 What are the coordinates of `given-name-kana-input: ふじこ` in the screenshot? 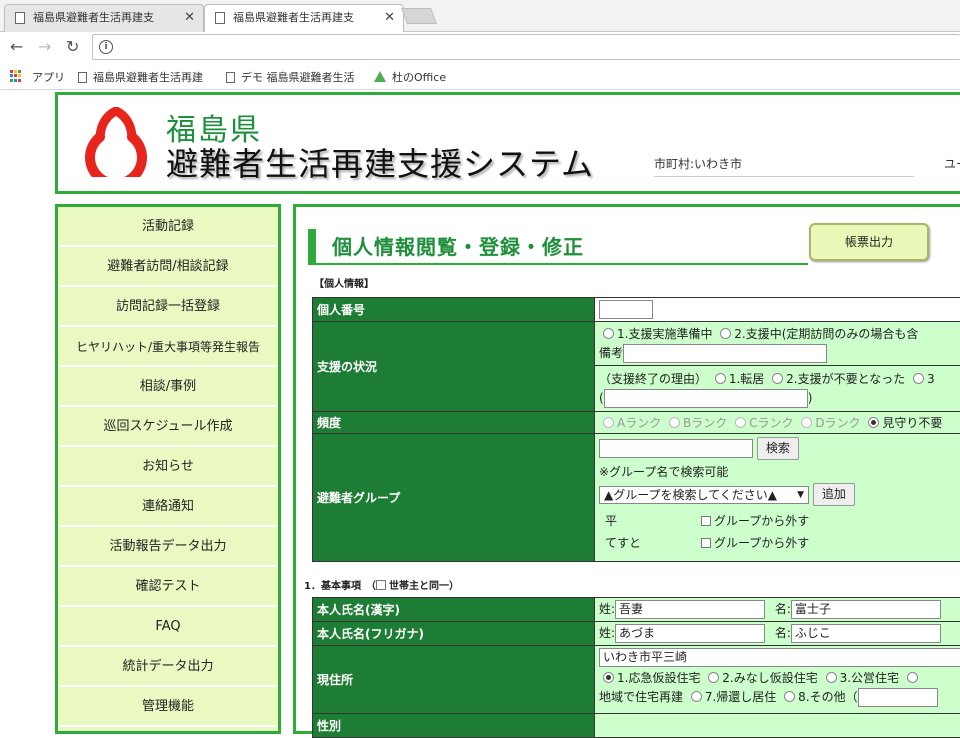 It's located at (866, 633).